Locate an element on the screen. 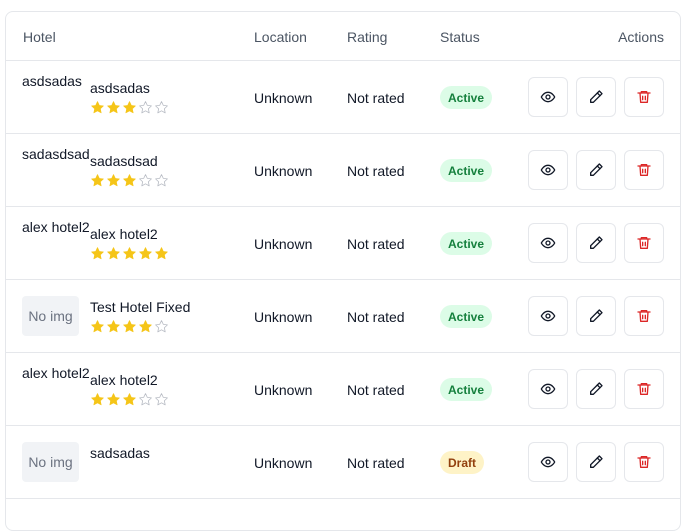 The height and width of the screenshot is (531, 693). status-badge: Draft is located at coordinates (462, 462).